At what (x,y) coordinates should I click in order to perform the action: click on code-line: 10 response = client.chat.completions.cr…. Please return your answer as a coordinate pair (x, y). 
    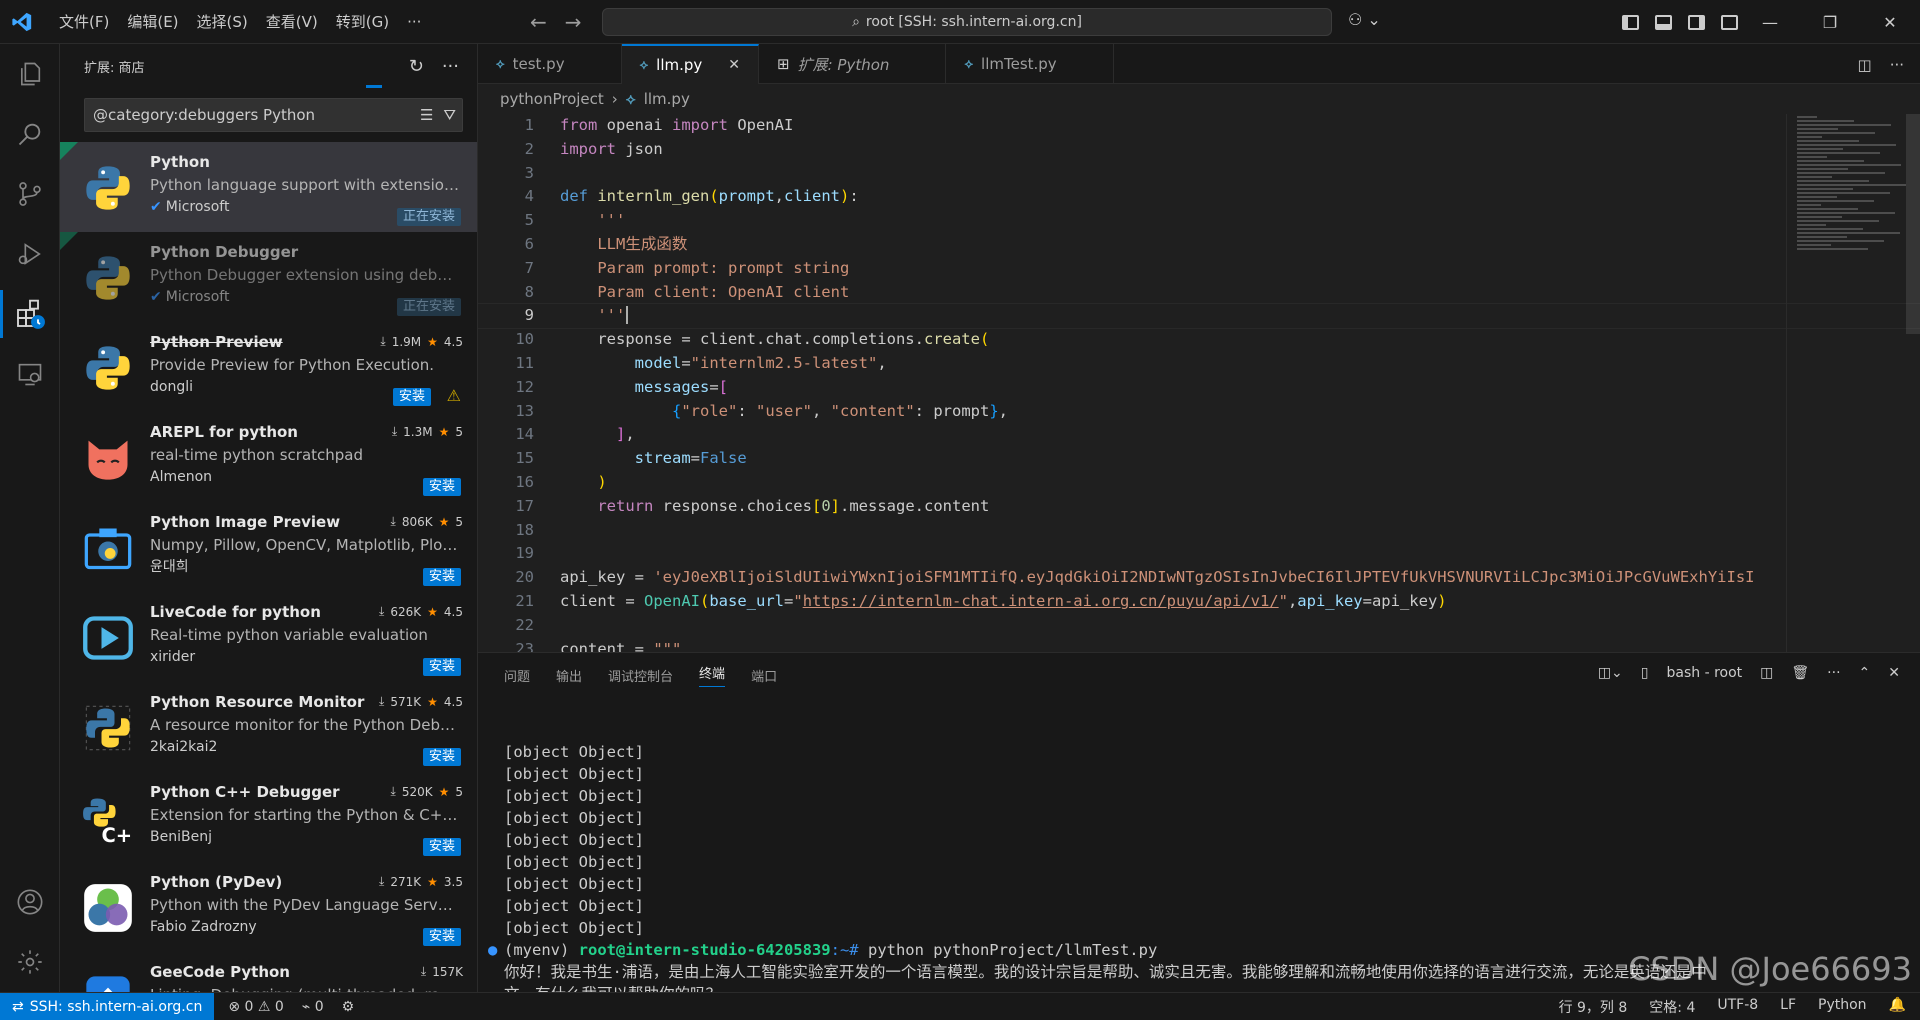
    Looking at the image, I should click on (1199, 340).